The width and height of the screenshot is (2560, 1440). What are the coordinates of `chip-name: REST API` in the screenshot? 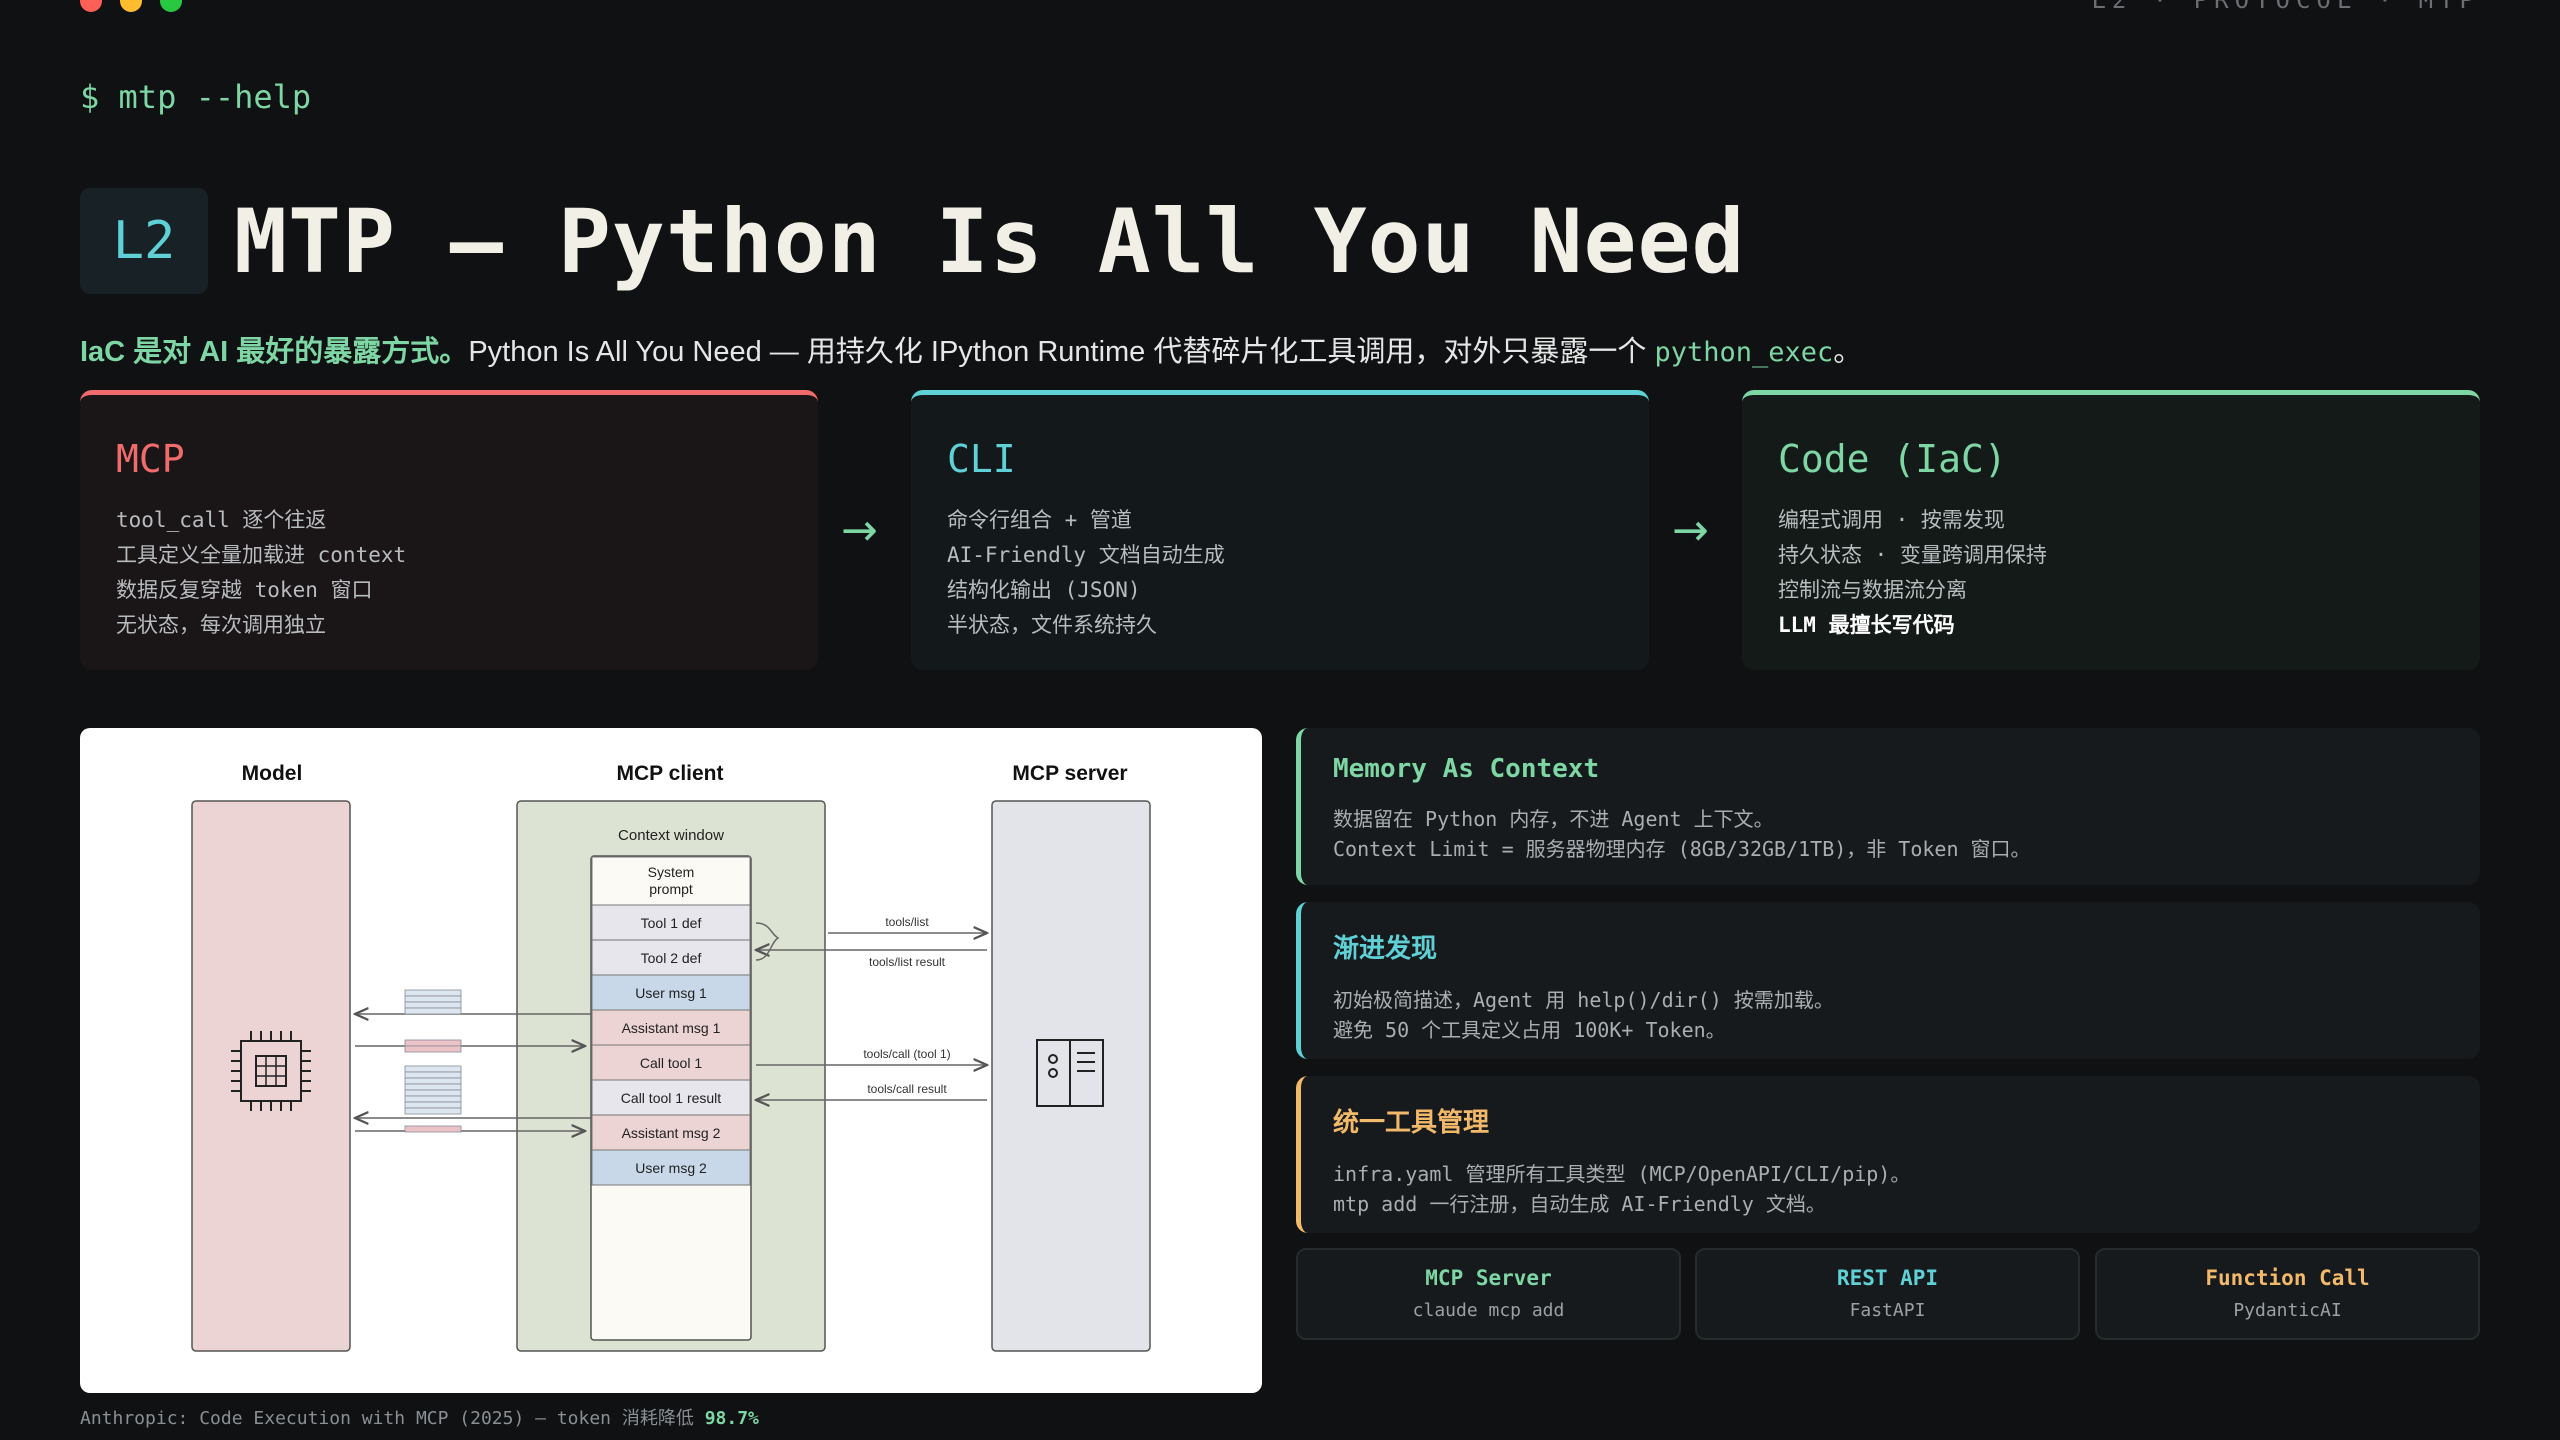 It's located at (1887, 1278).